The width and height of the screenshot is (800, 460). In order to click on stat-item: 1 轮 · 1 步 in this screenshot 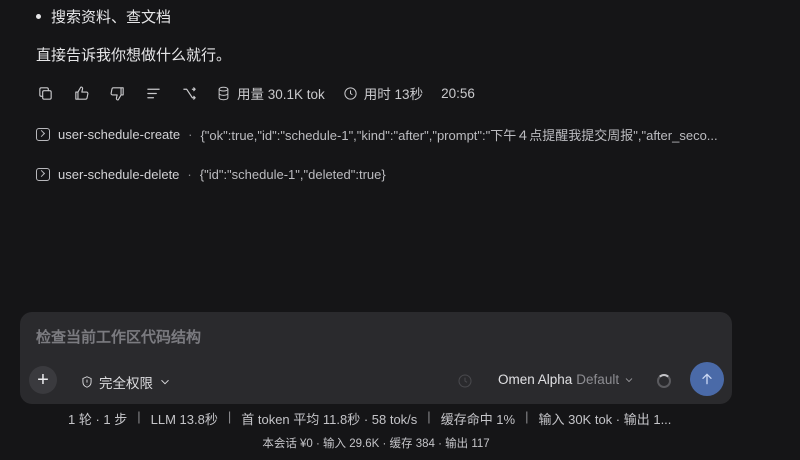, I will do `click(98, 419)`.